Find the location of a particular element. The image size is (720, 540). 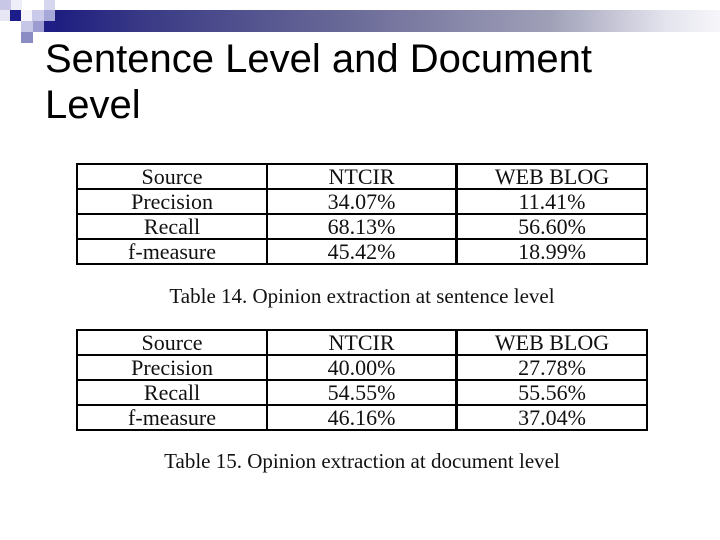

table-row: f-measure 46.16% 37.04% is located at coordinates (362, 417).